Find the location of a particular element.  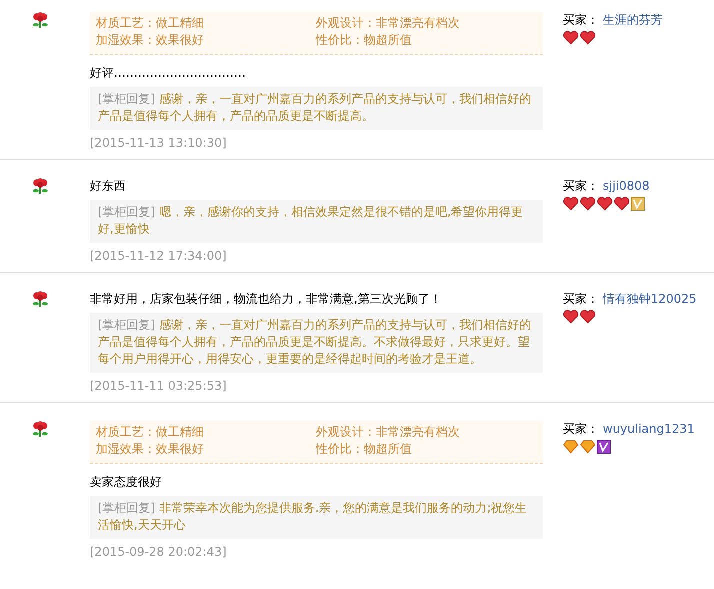

seller-reply: [掌柜回复] 感谢，亲，一直对广州嘉百力的系列产品的支持与认可，我们相信好的产品是值得每个人拥有，产品的品质更是不断提高。不求做得最好，只求更好。望每个用户用得开心，用得安心，更重要的是经得起时间的考验才是王道。 is located at coordinates (316, 343).